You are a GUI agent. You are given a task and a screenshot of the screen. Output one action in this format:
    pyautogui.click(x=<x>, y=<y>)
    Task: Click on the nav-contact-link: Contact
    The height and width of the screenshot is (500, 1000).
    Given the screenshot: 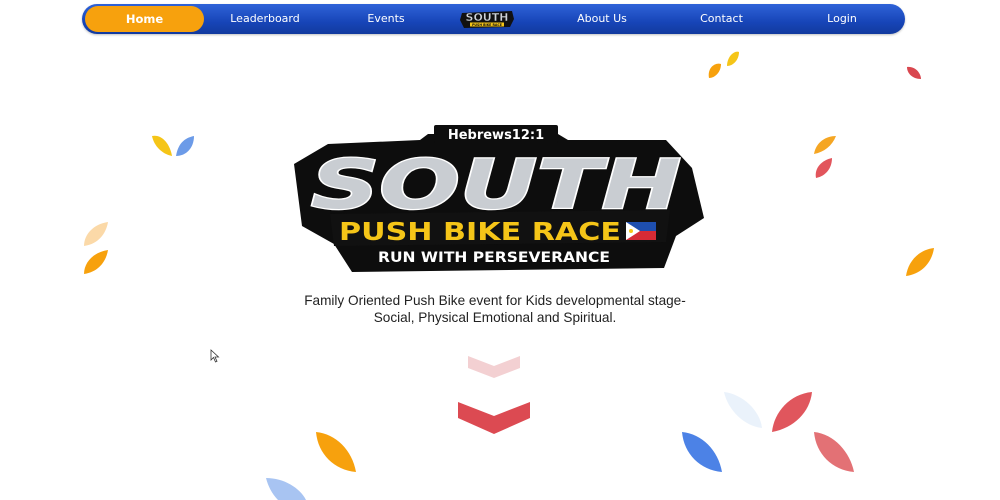 What is the action you would take?
    pyautogui.click(x=721, y=19)
    